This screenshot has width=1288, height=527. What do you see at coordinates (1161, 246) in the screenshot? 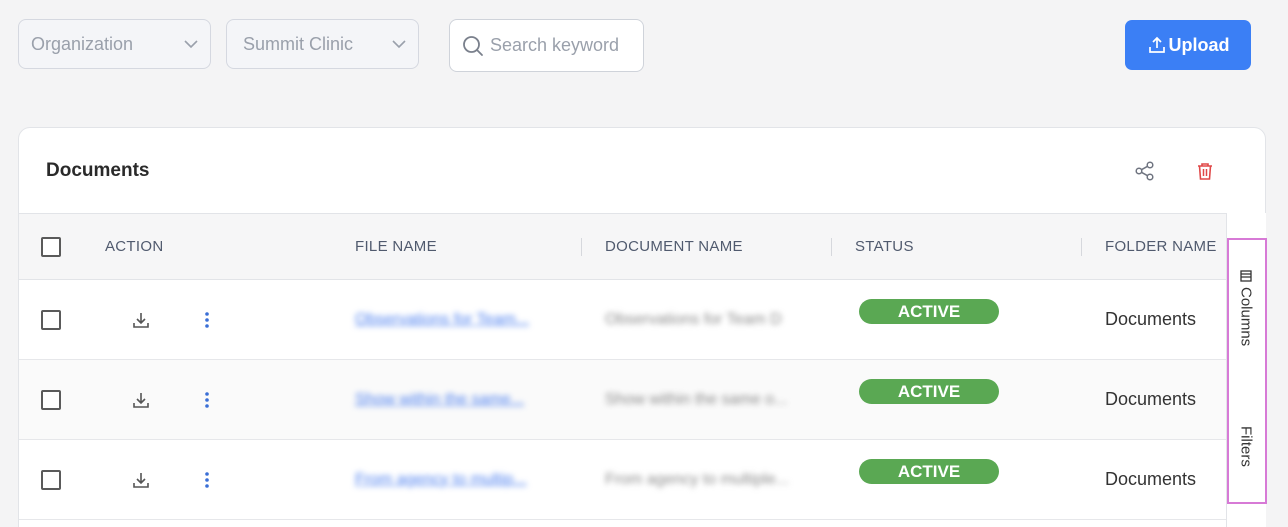
I see `header-folder-name: FOLDER NAME` at bounding box center [1161, 246].